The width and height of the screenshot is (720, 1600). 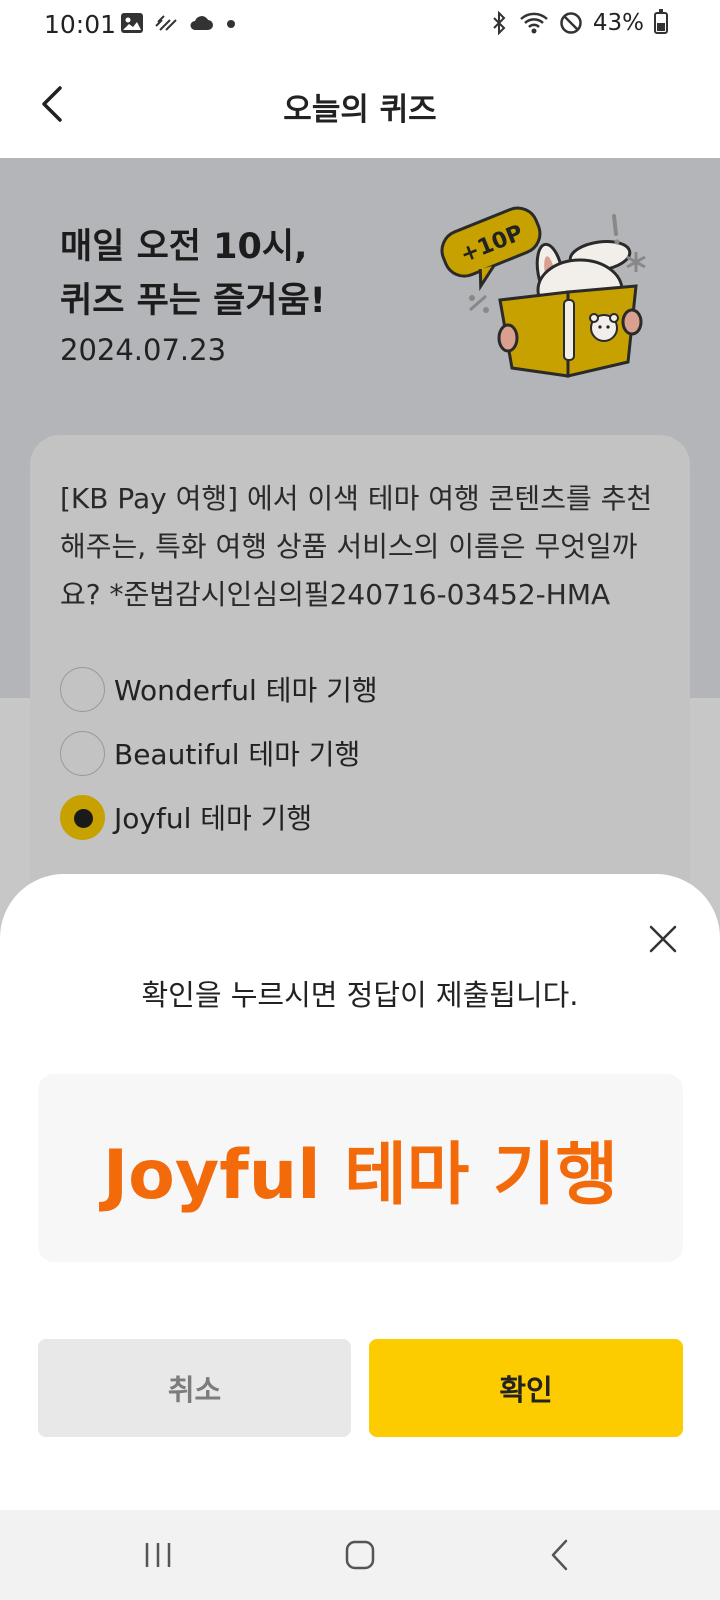 What do you see at coordinates (213, 818) in the screenshot?
I see `answer-option-label: Joyful 테마 기행` at bounding box center [213, 818].